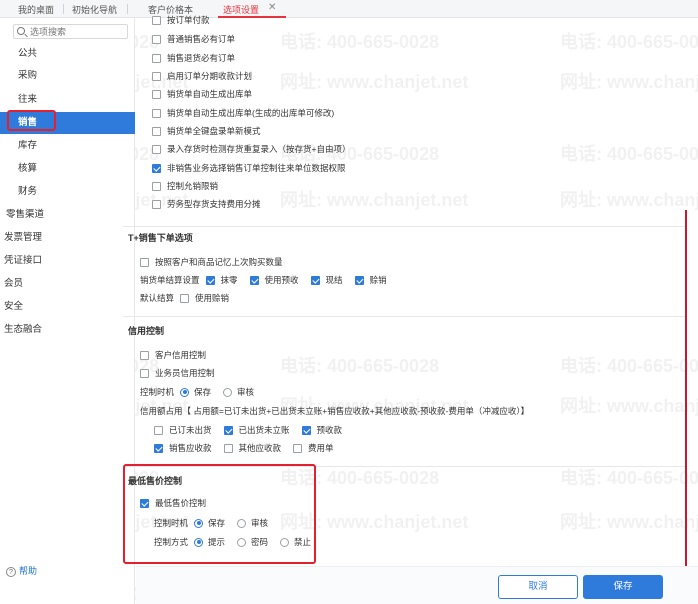 The height and width of the screenshot is (604, 698). Describe the element at coordinates (67, 146) in the screenshot. I see `sidebar-item-inventory: 库存` at that location.